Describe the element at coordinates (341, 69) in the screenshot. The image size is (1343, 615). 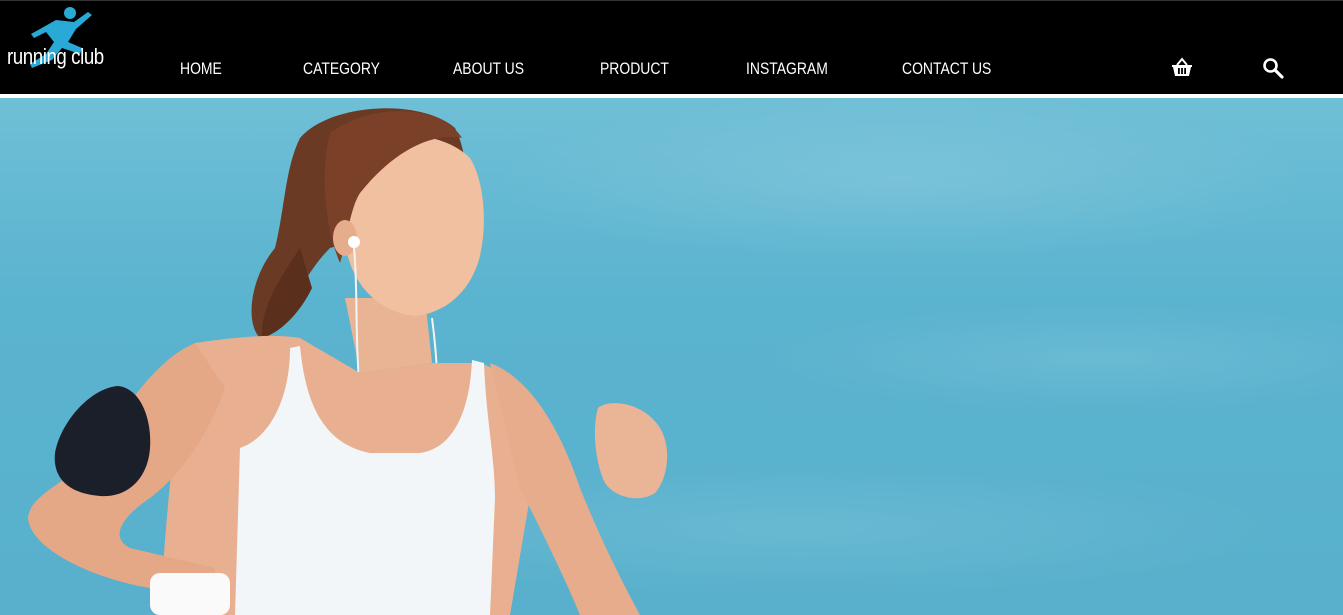
I see `nav-category: CATEGORY` at that location.